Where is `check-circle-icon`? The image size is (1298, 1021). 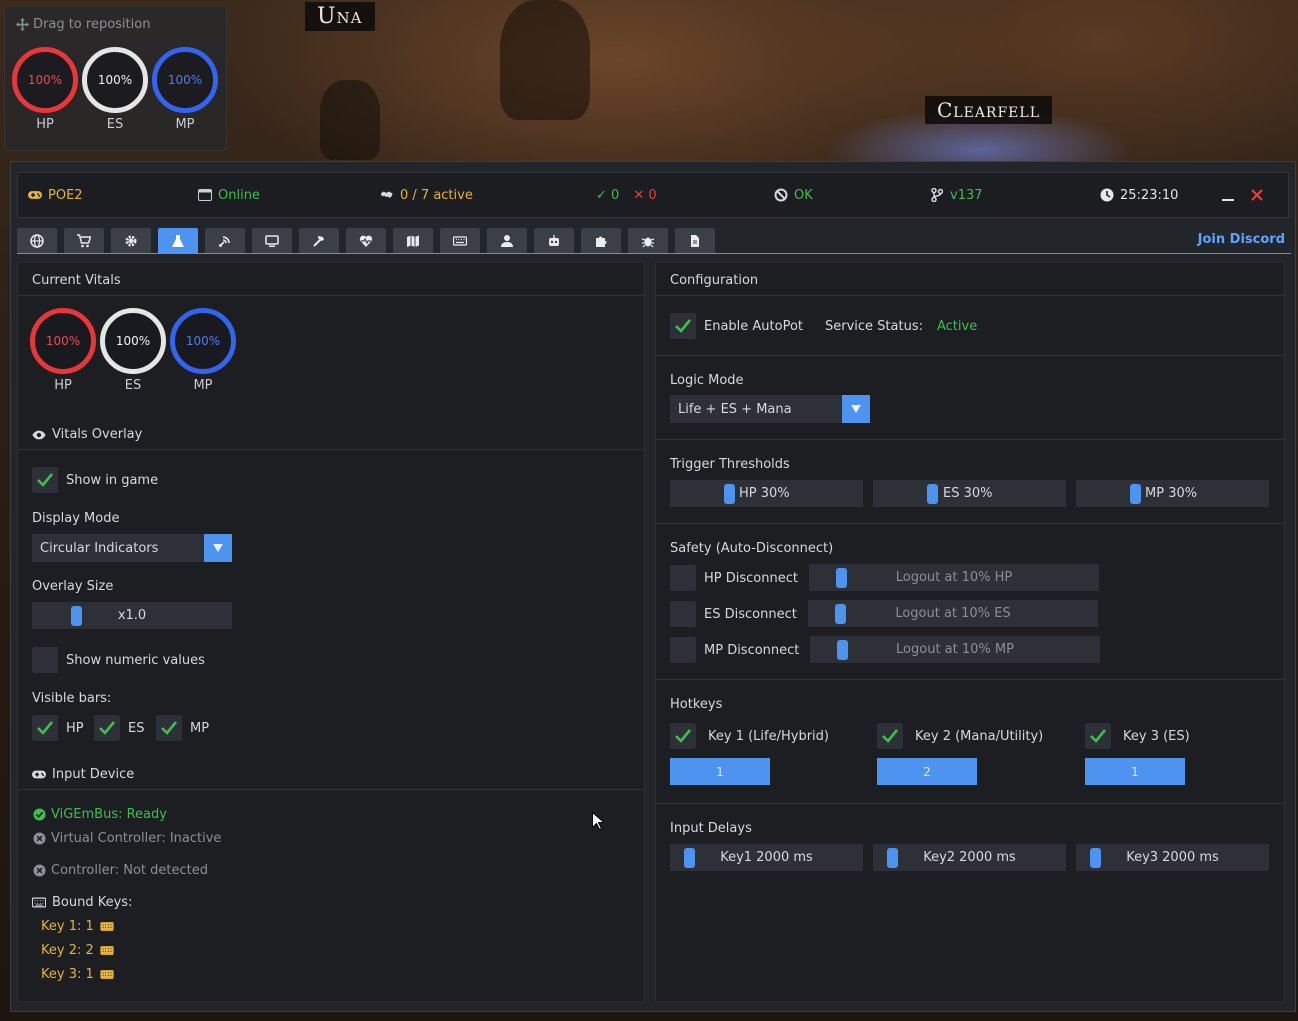 check-circle-icon is located at coordinates (39, 815).